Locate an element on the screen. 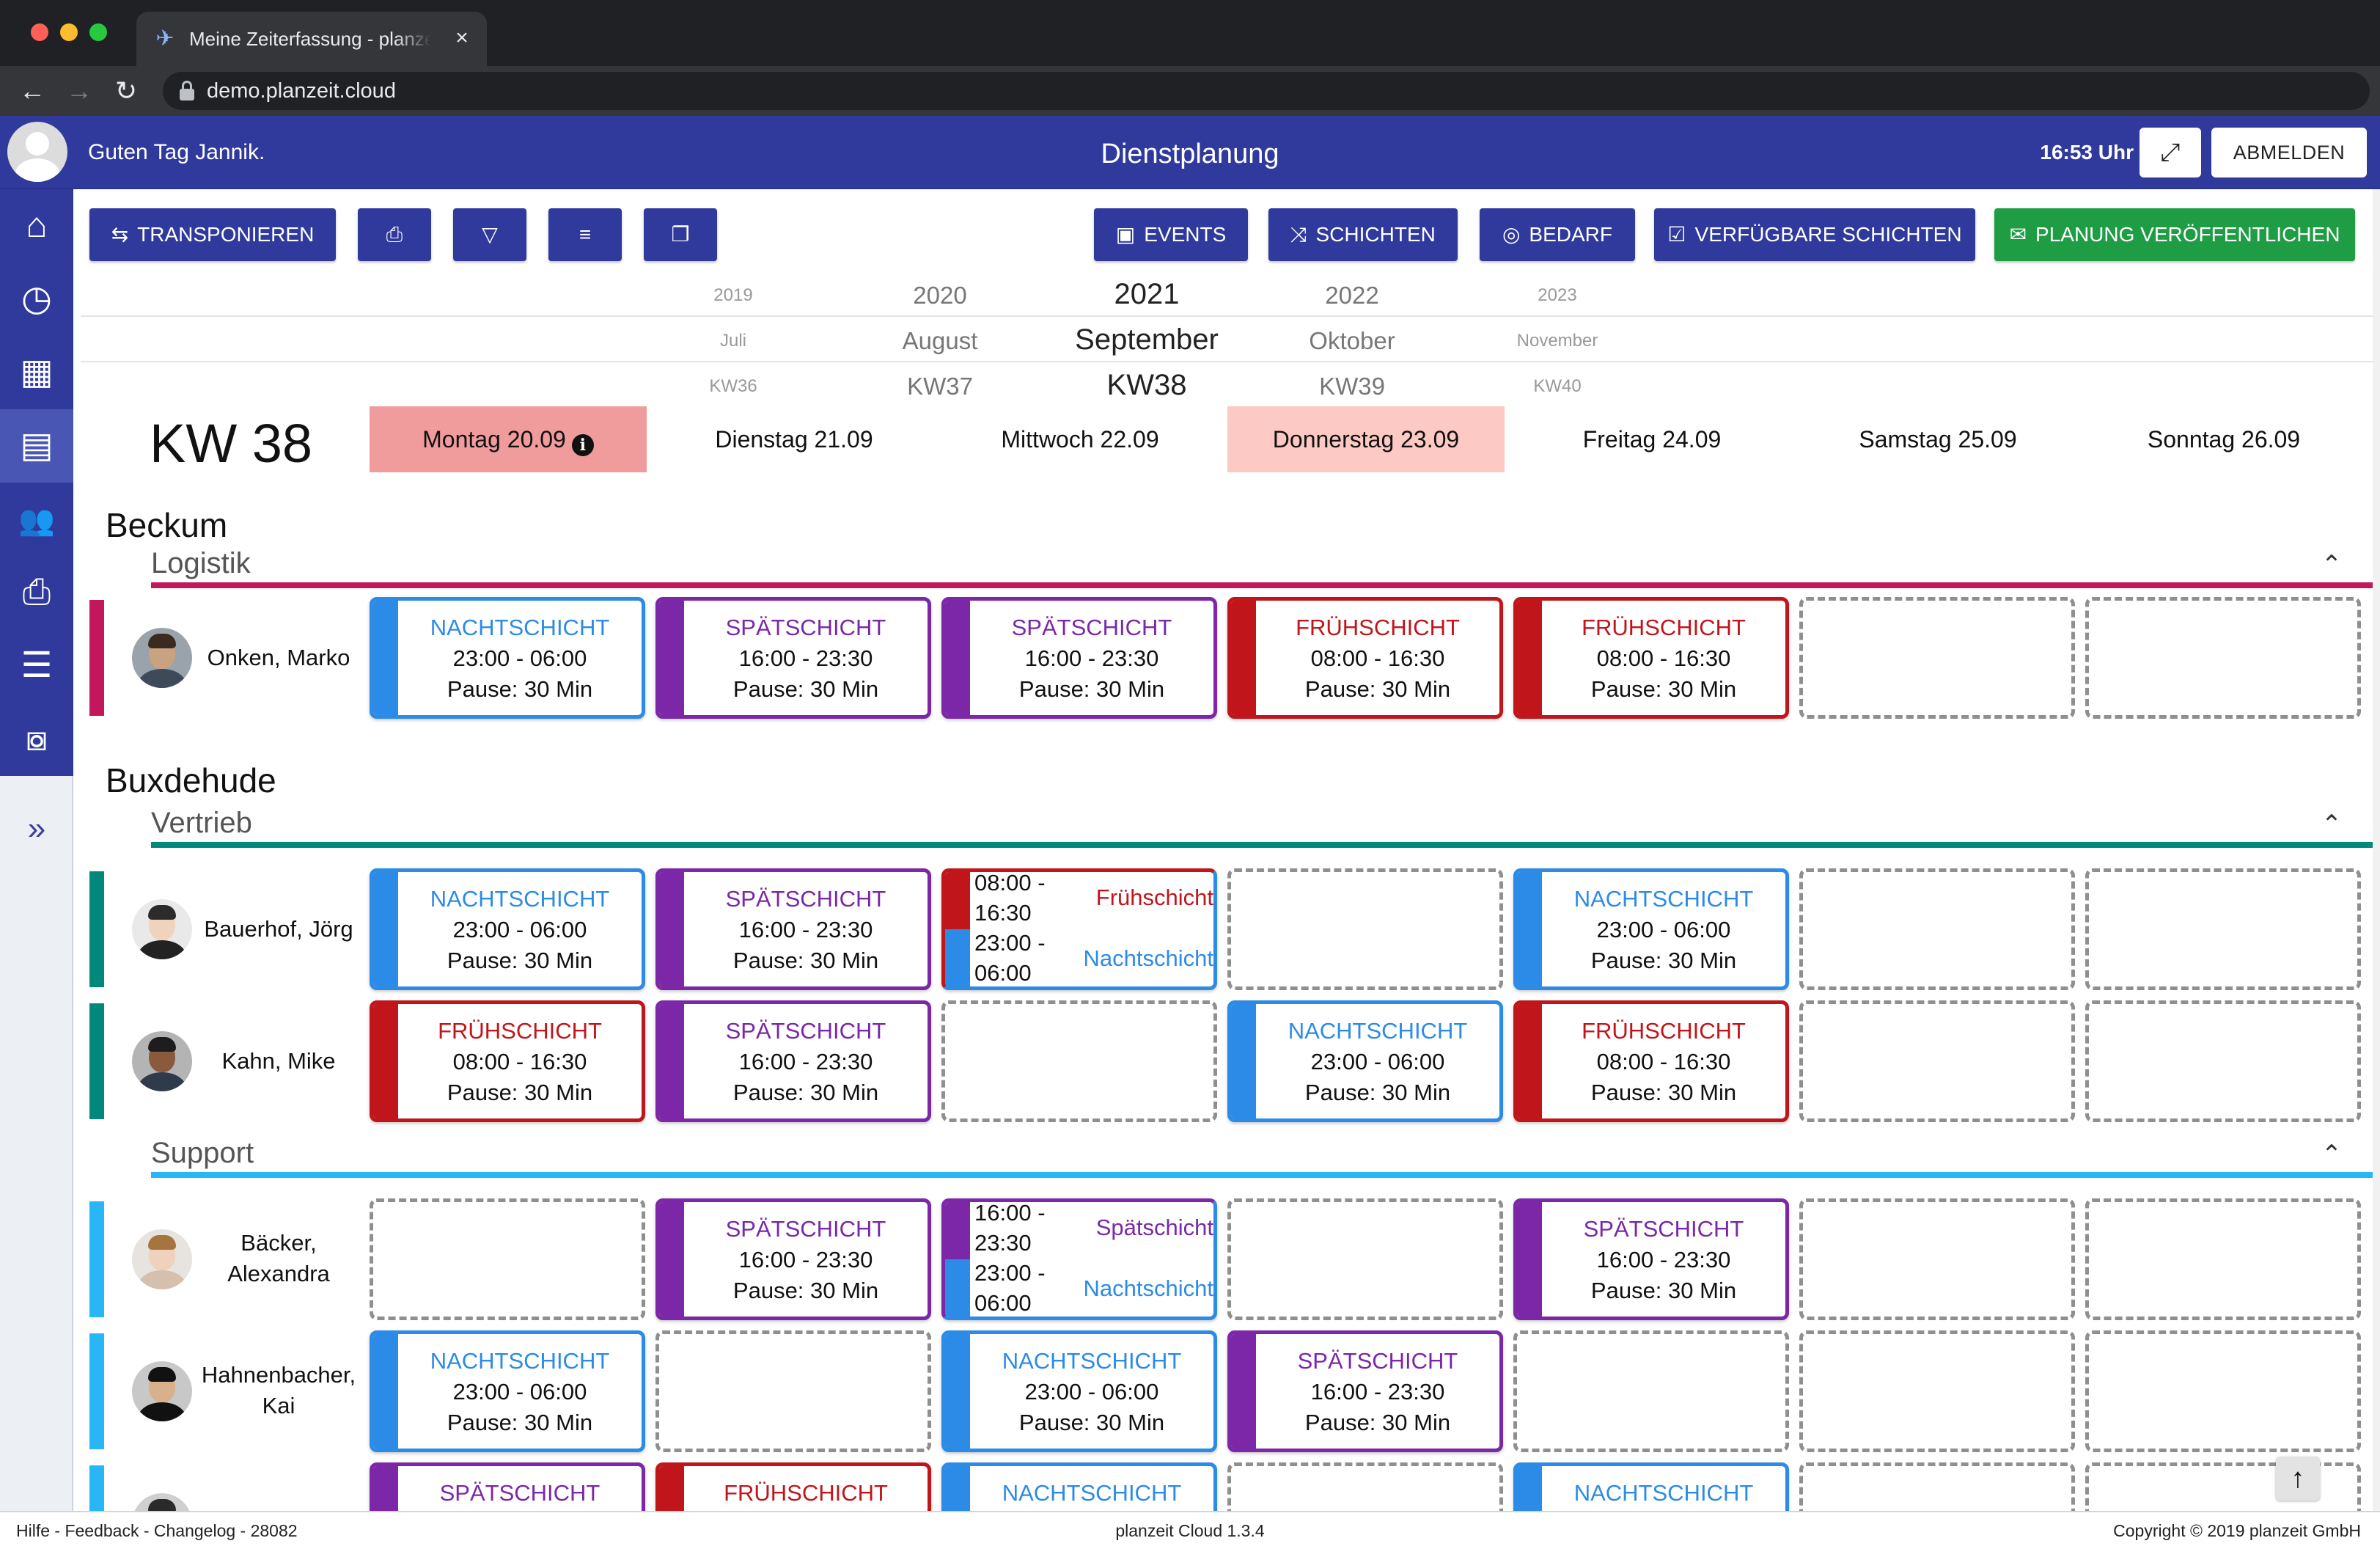 The width and height of the screenshot is (2380, 1549). shifts-button: ⤨ SCHICHTEN is located at coordinates (1363, 234).